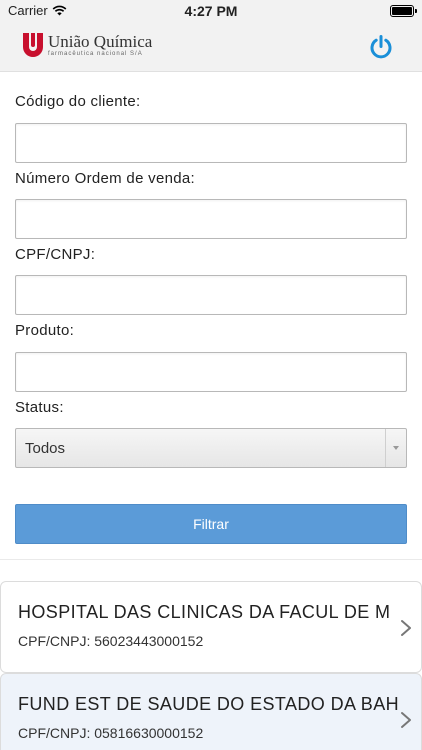  What do you see at coordinates (45, 448) in the screenshot?
I see `status-selected-value: Todos` at bounding box center [45, 448].